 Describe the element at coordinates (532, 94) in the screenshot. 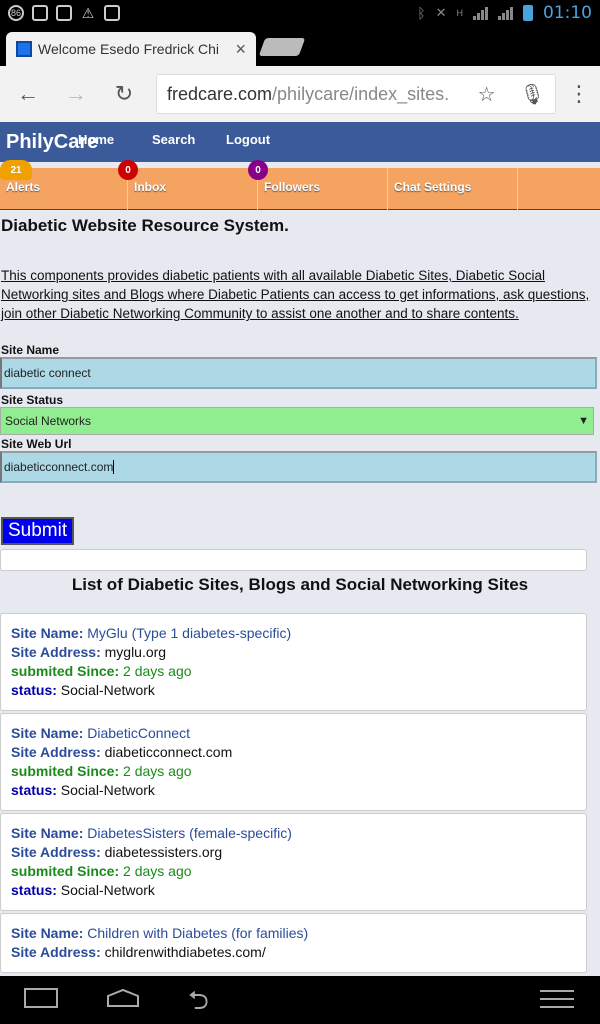

I see `microphone-icon: 🎙` at that location.